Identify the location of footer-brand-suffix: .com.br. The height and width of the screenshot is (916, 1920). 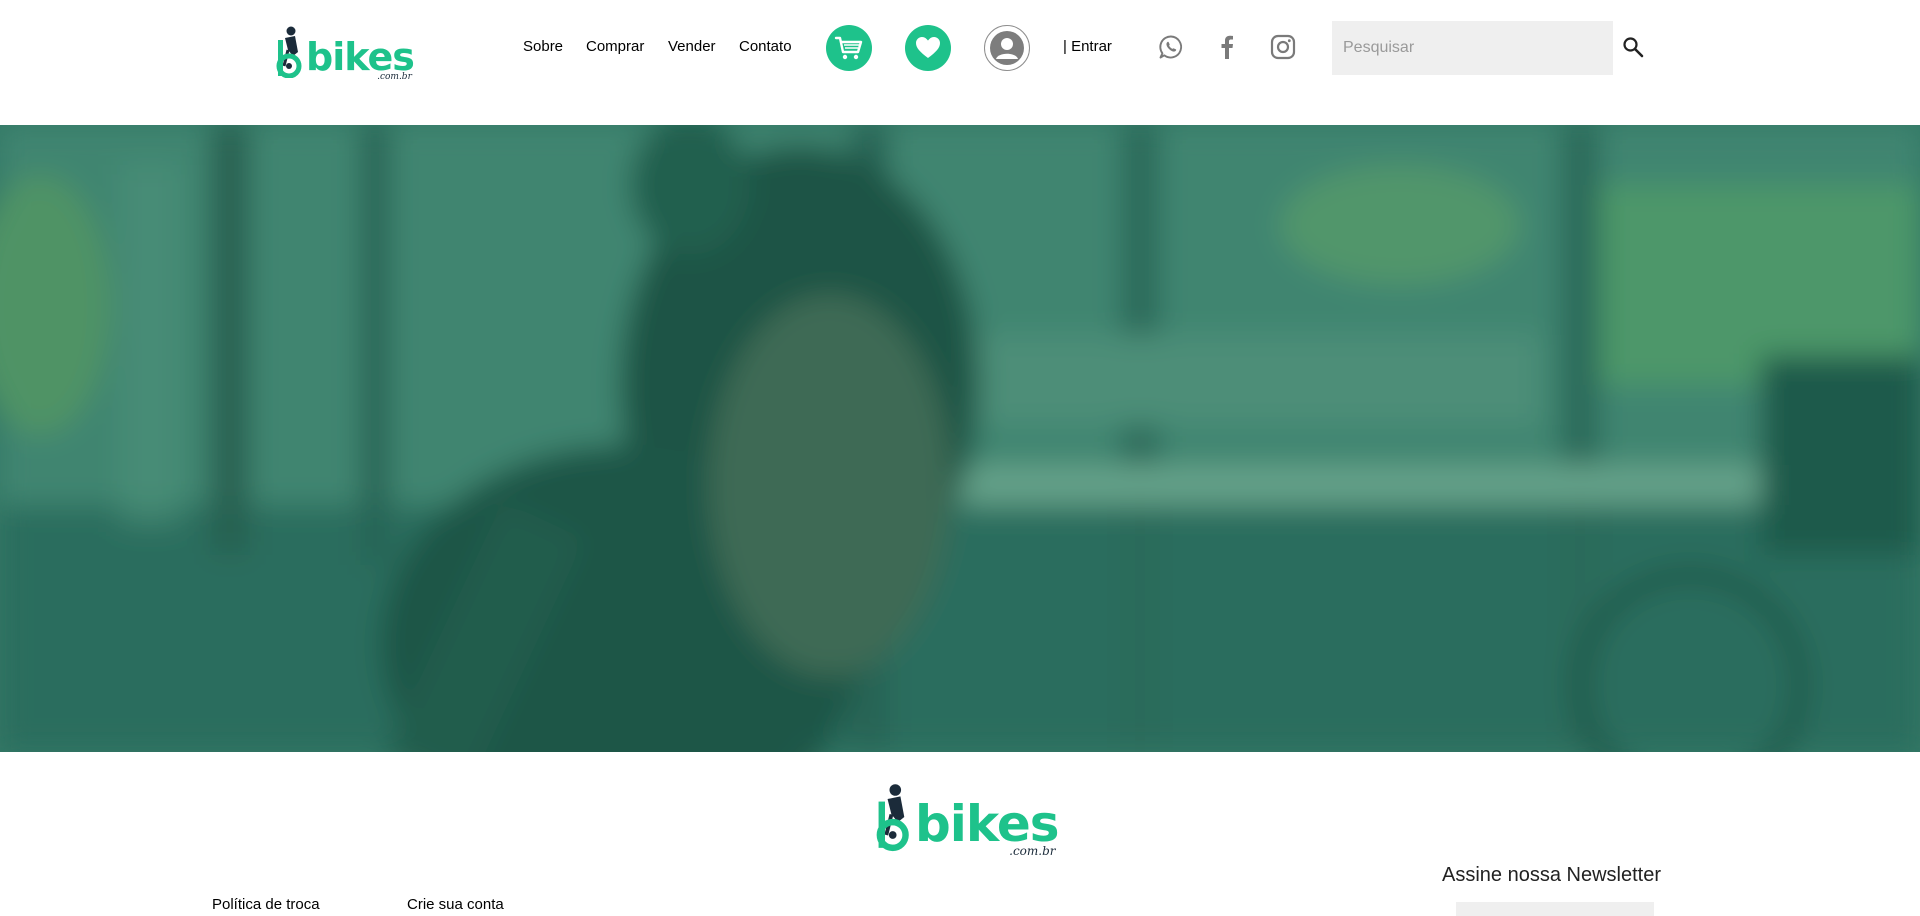
(1032, 851).